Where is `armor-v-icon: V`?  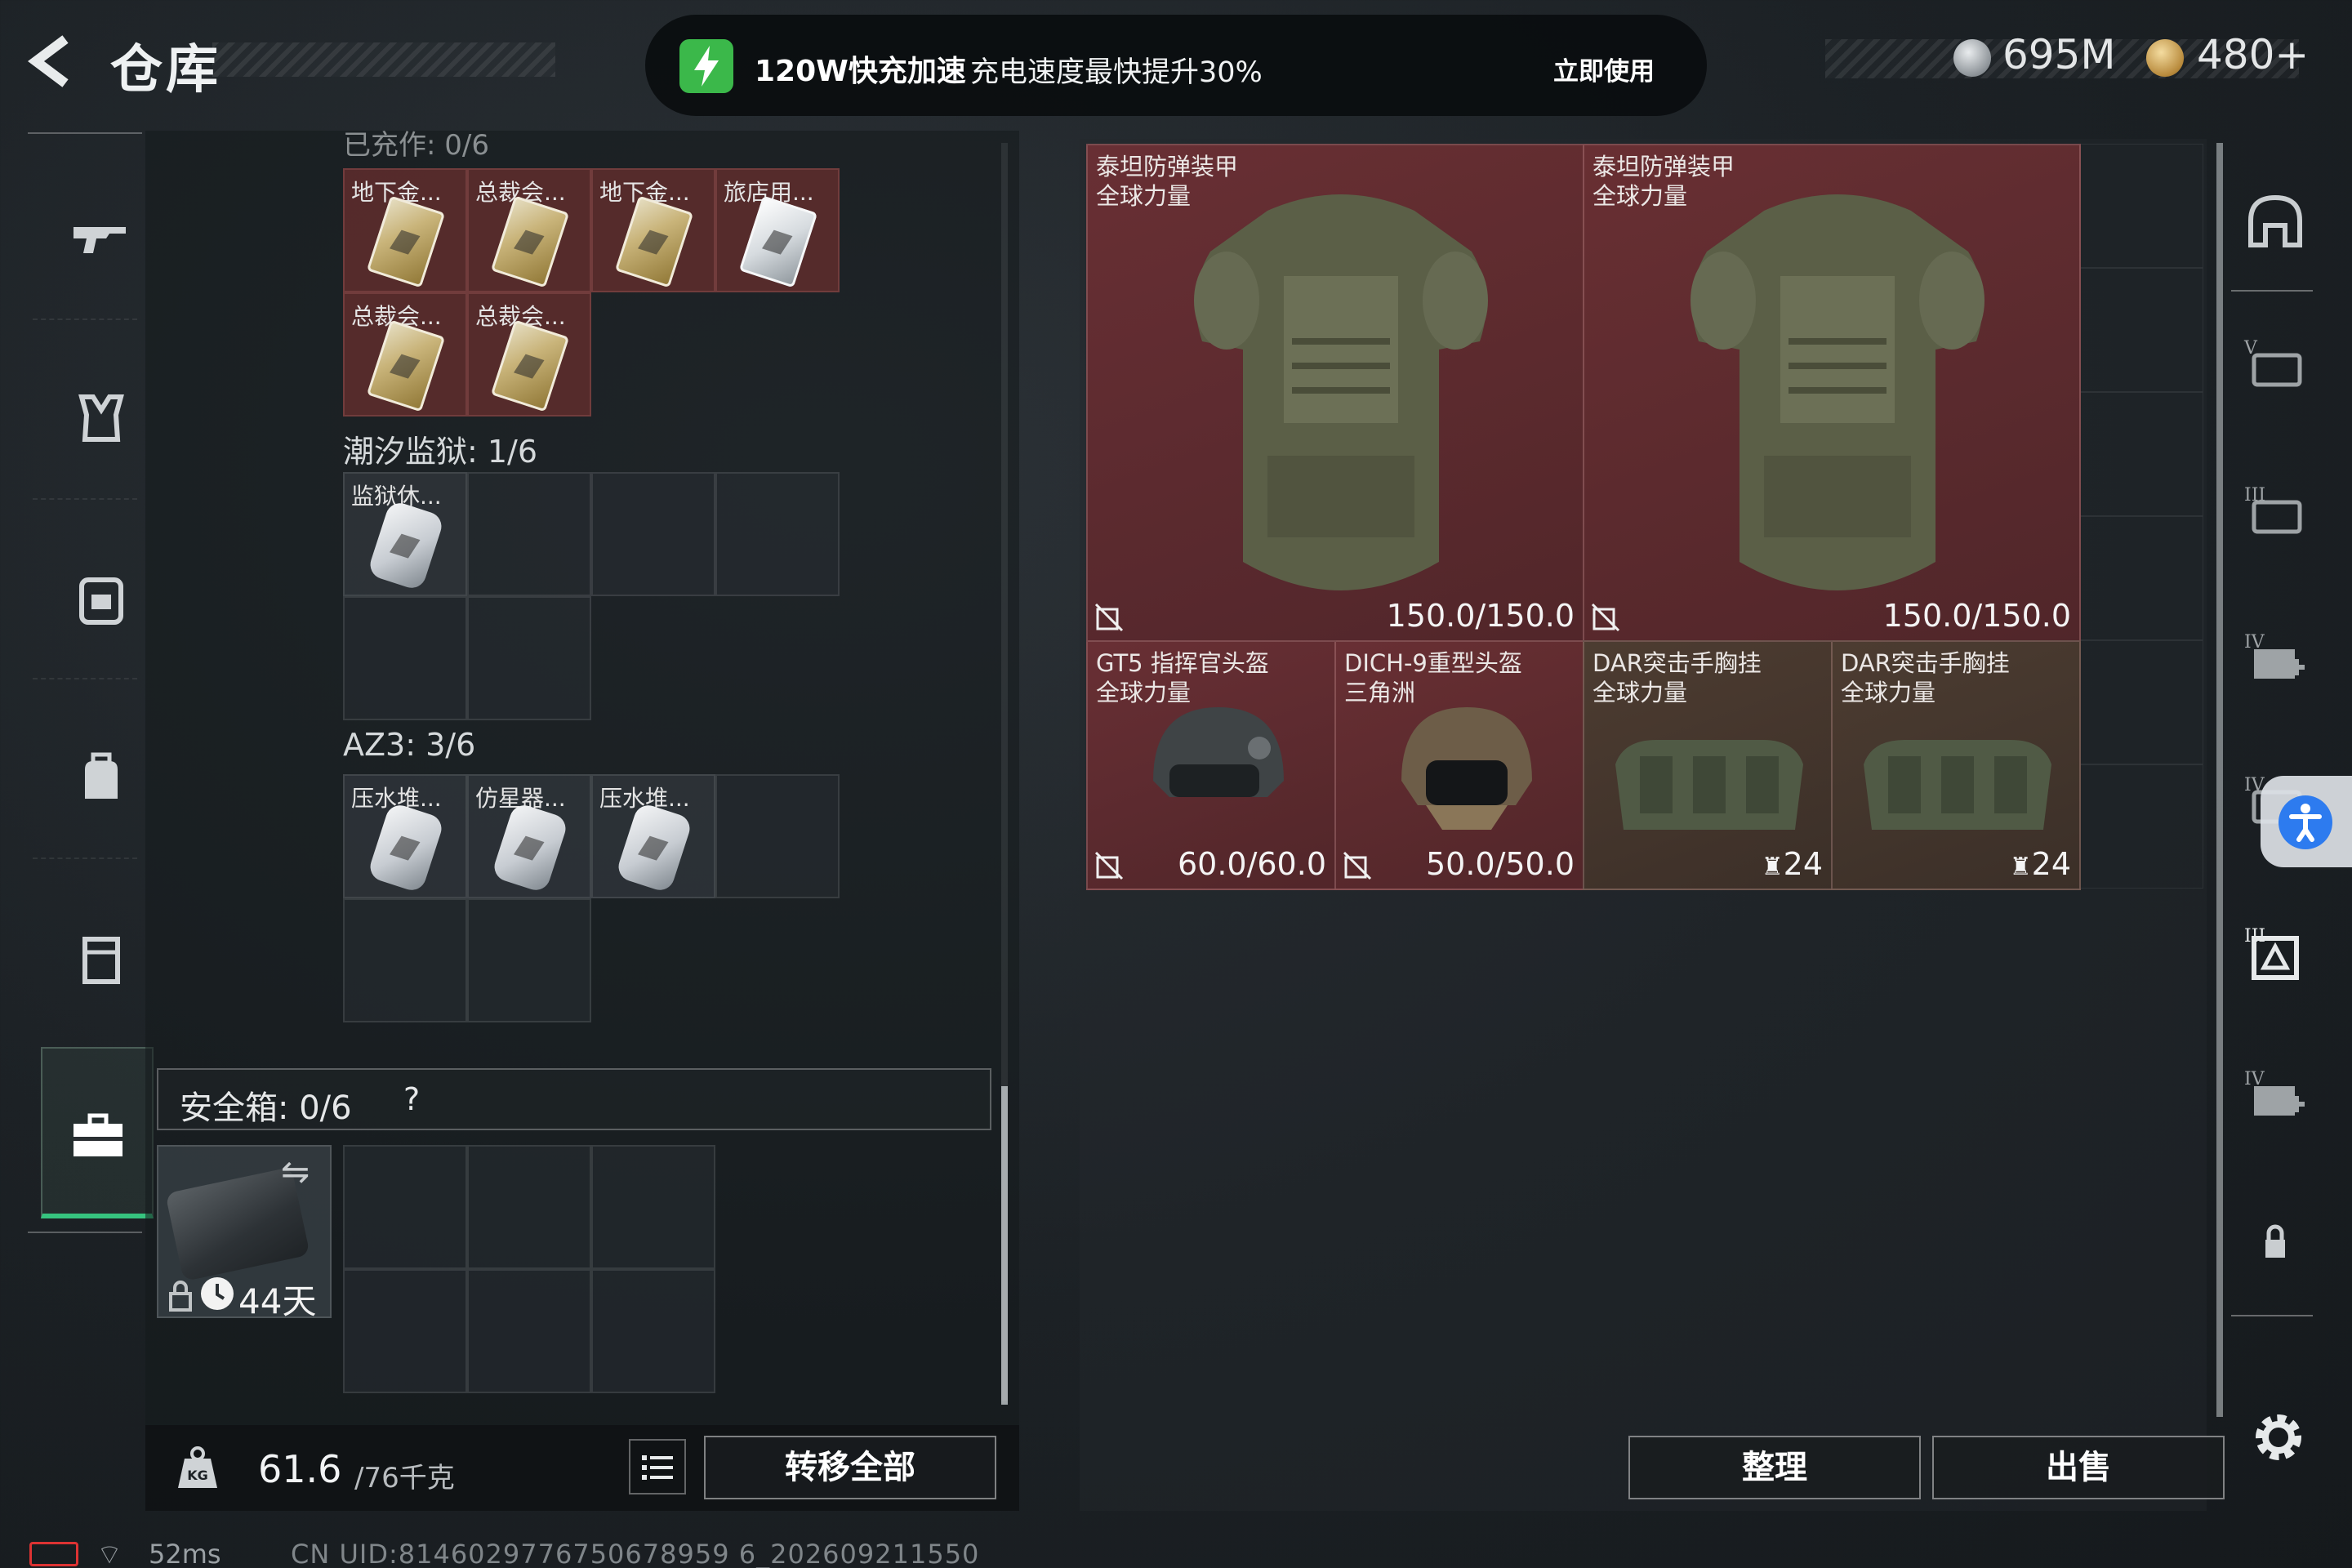
armor-v-icon: V is located at coordinates (2275, 363).